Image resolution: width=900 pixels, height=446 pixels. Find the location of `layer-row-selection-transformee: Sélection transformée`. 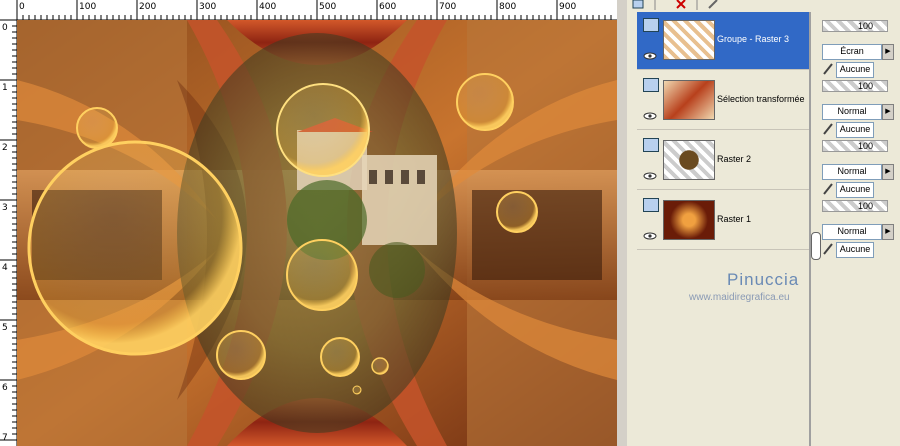

layer-row-selection-transformee: Sélection transformée is located at coordinates (724, 101).